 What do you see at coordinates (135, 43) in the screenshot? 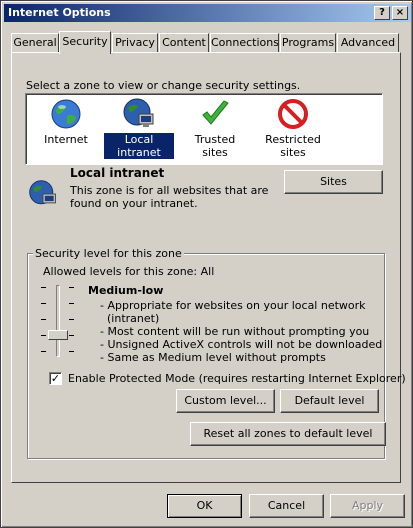
I see `tab-privacy: Privacy` at bounding box center [135, 43].